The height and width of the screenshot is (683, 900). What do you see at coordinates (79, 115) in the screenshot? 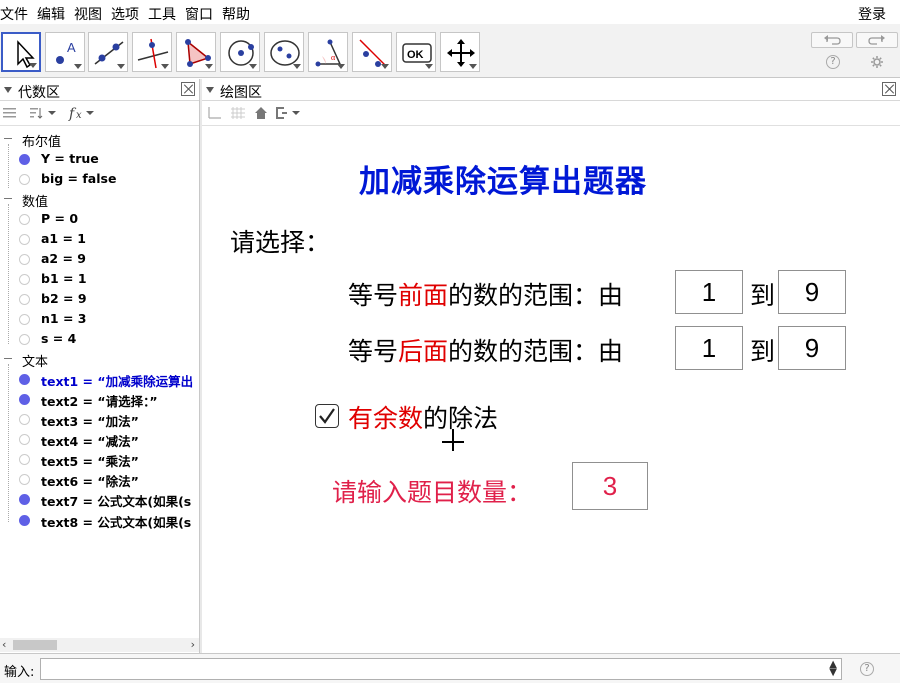
I see `svg-text: x` at bounding box center [79, 115].